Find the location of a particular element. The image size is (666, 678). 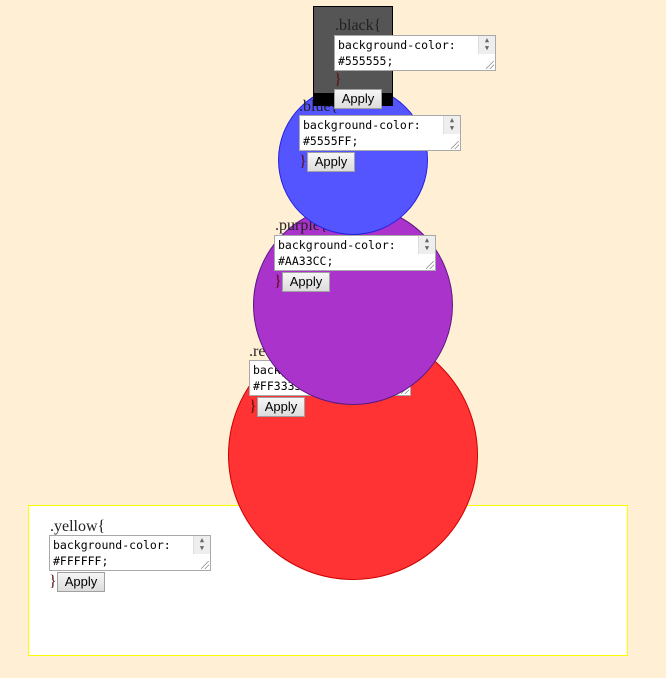

black-apply-button: Apply is located at coordinates (358, 99).